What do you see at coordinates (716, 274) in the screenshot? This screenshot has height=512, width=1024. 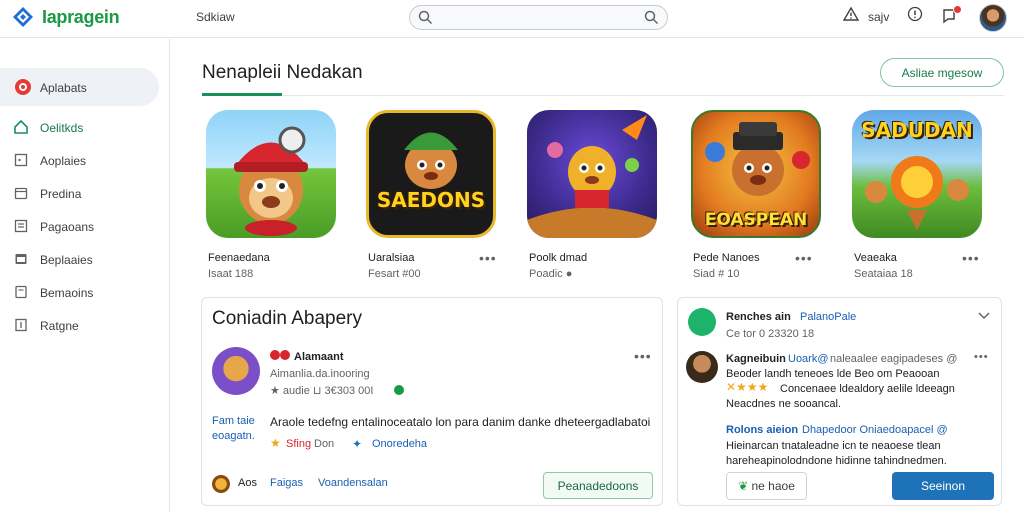 I see `app-meta: Siad # 10` at bounding box center [716, 274].